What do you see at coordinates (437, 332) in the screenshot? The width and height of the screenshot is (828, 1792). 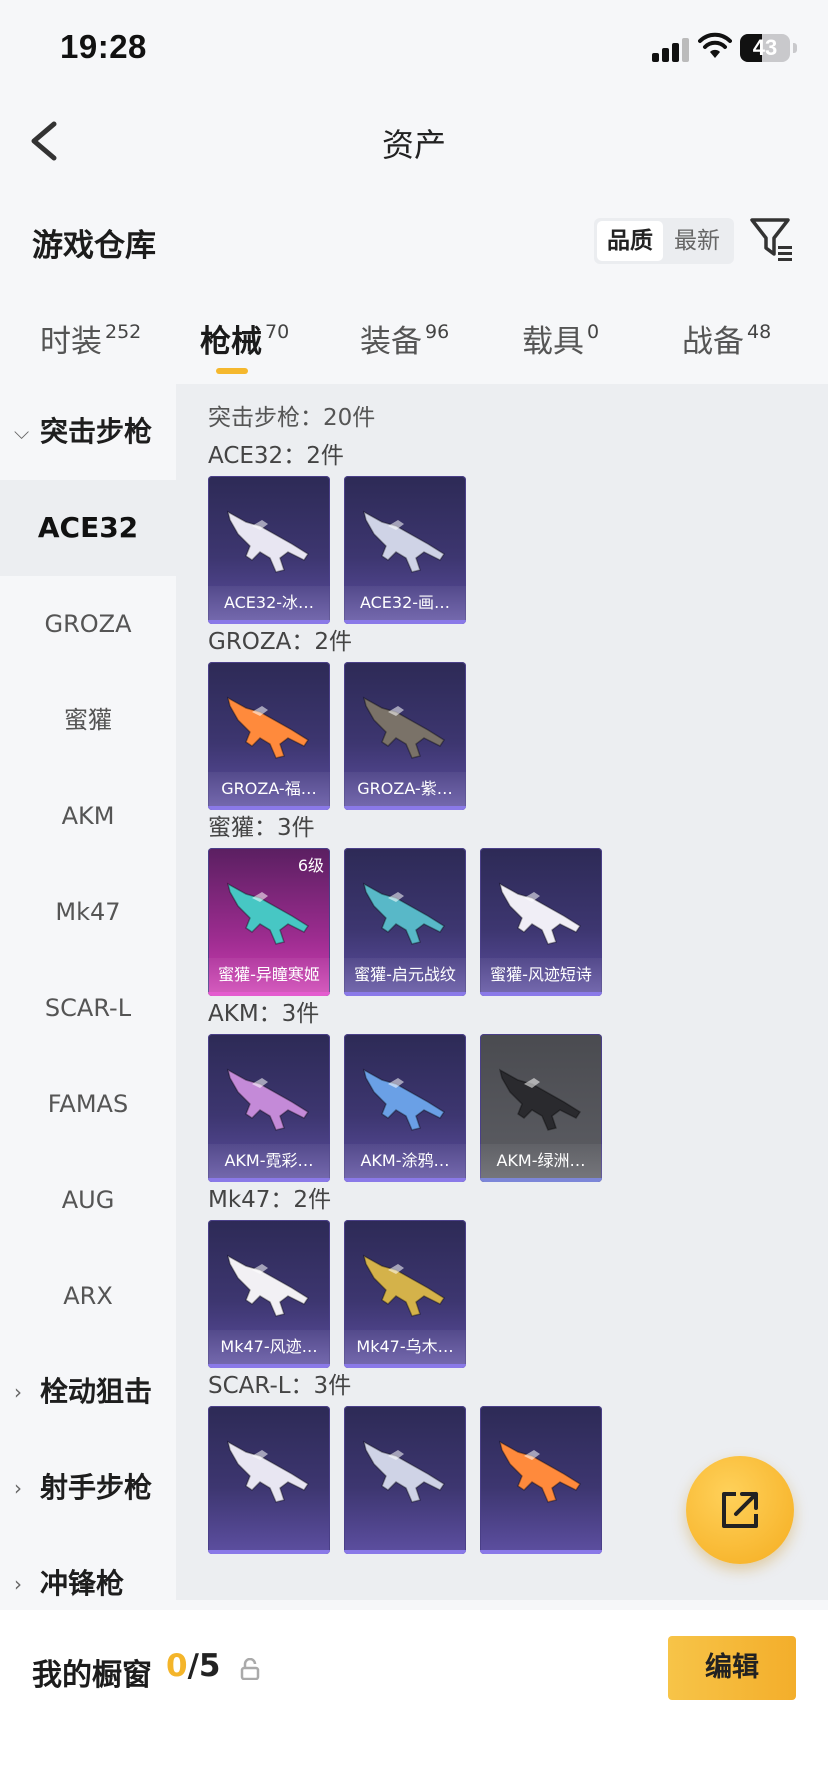 I see `tab-count: 96` at bounding box center [437, 332].